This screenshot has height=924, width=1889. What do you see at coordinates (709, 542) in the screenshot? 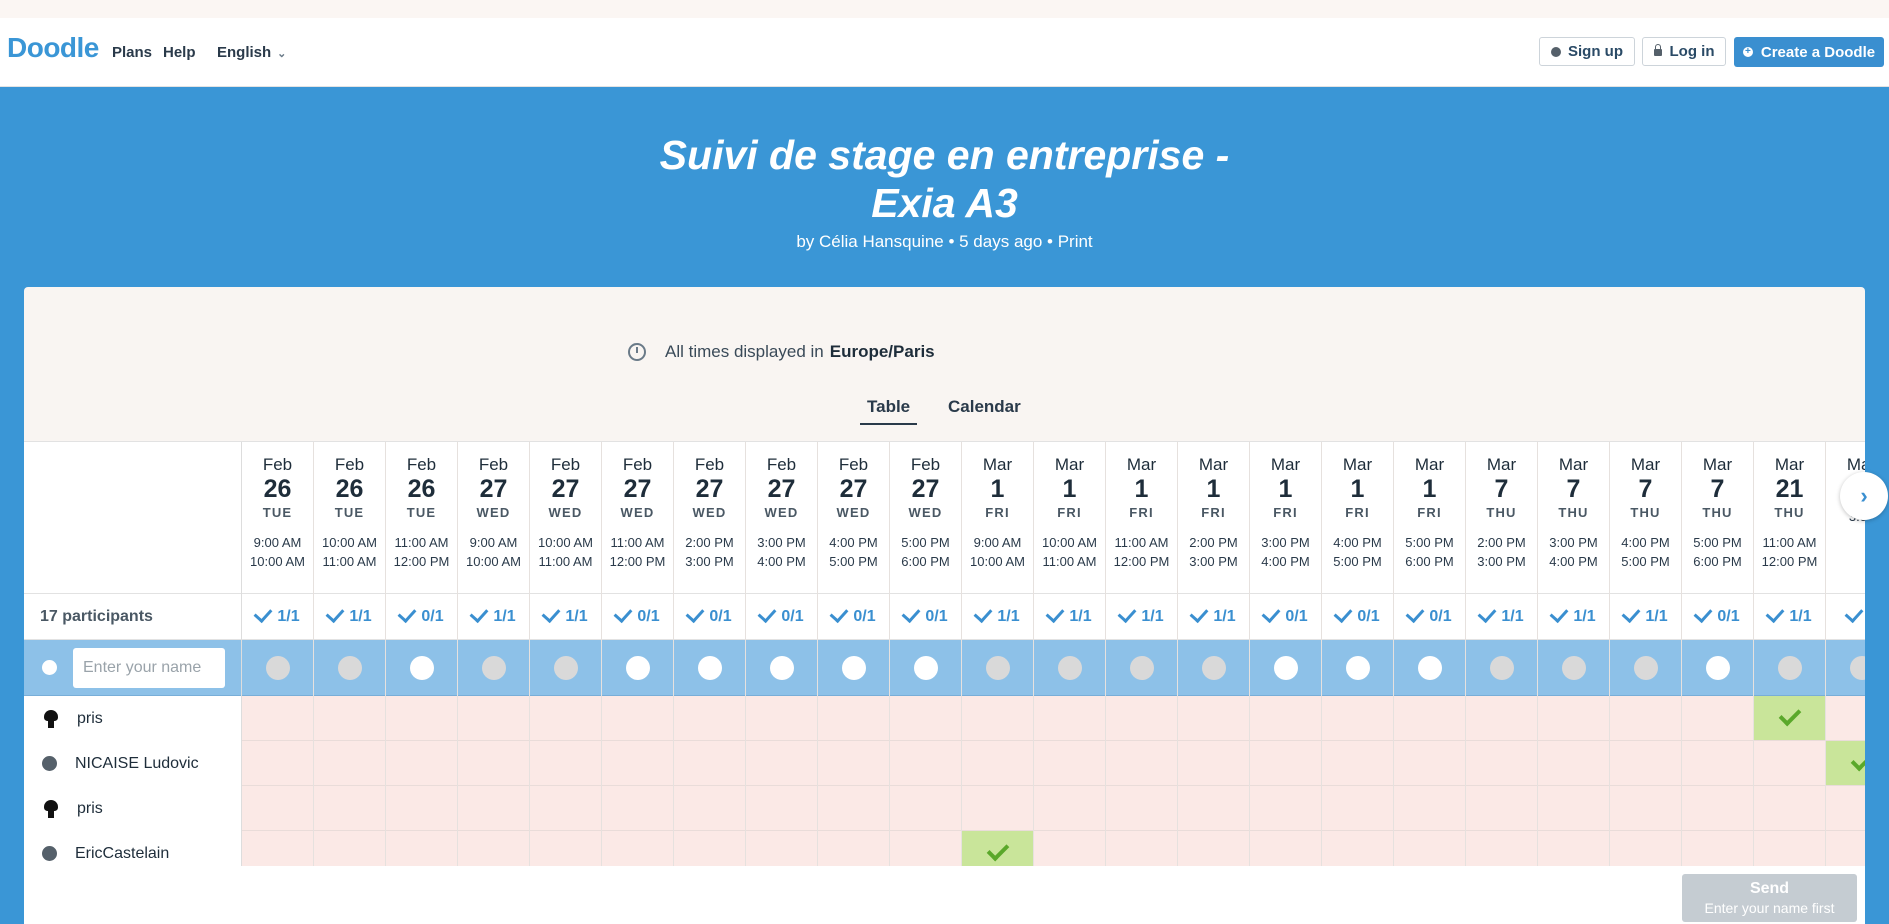
I see `slot-start-time: 2:00 PM` at bounding box center [709, 542].